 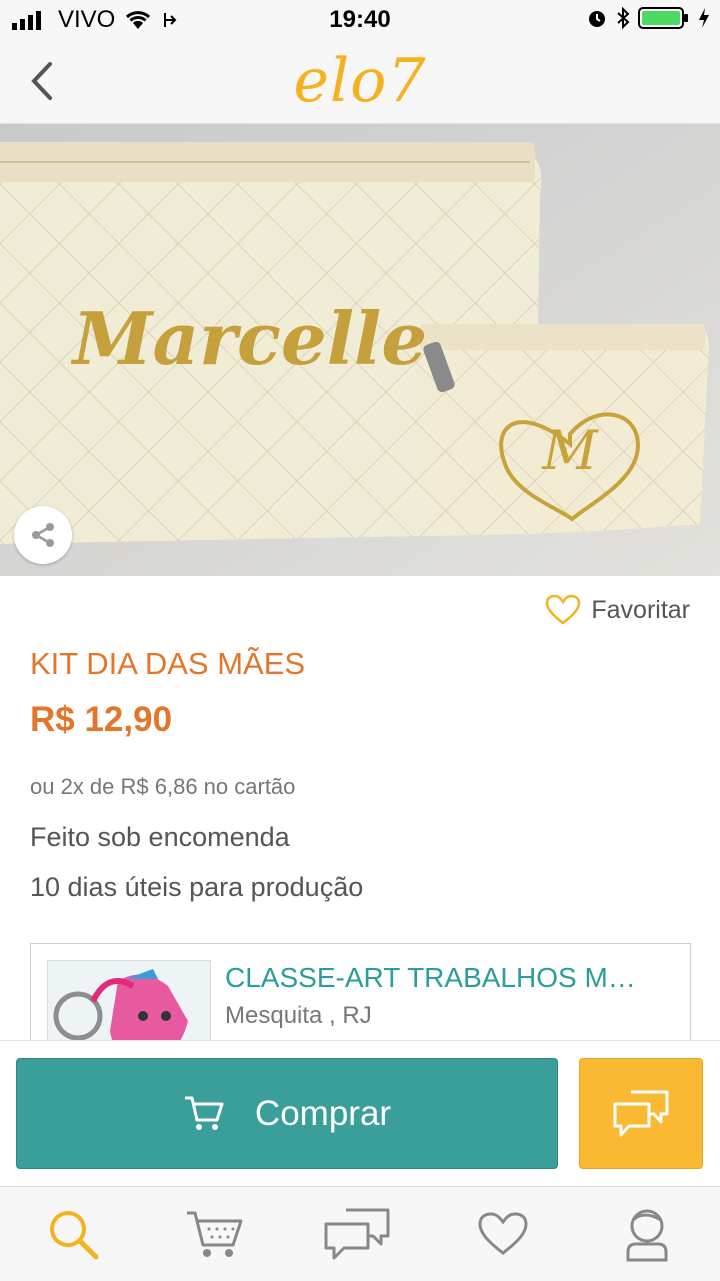 I want to click on store-location: Mesquita , RJ, so click(x=298, y=1015).